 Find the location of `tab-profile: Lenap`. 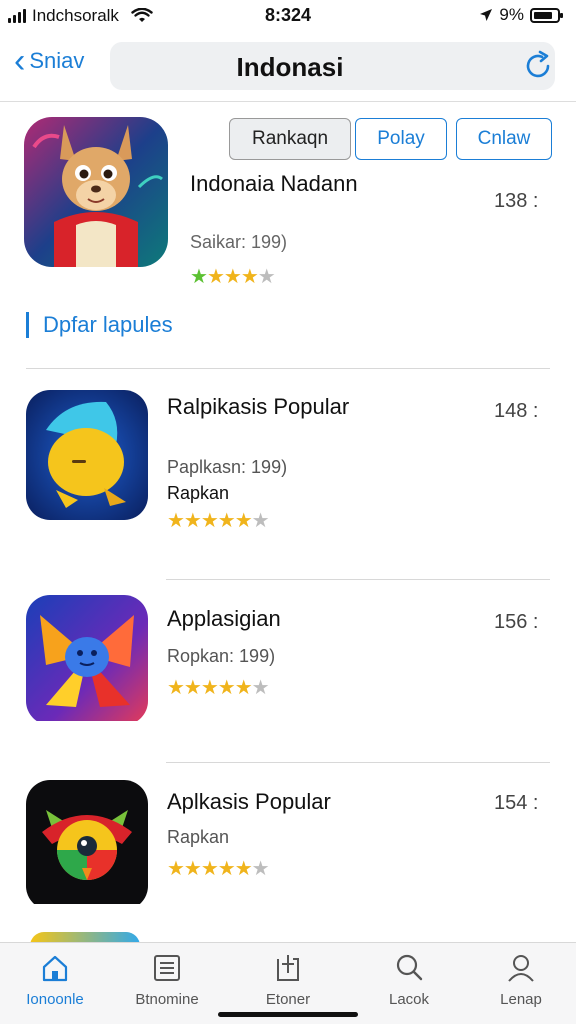

tab-profile: Lenap is located at coordinates (521, 979).